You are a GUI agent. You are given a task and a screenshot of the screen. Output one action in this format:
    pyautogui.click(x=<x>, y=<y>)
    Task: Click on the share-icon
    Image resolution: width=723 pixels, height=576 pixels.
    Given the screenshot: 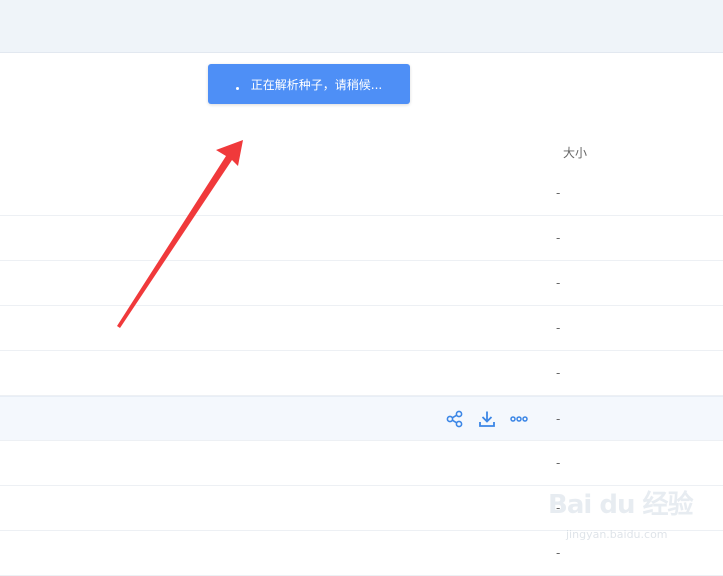 What is the action you would take?
    pyautogui.click(x=455, y=419)
    